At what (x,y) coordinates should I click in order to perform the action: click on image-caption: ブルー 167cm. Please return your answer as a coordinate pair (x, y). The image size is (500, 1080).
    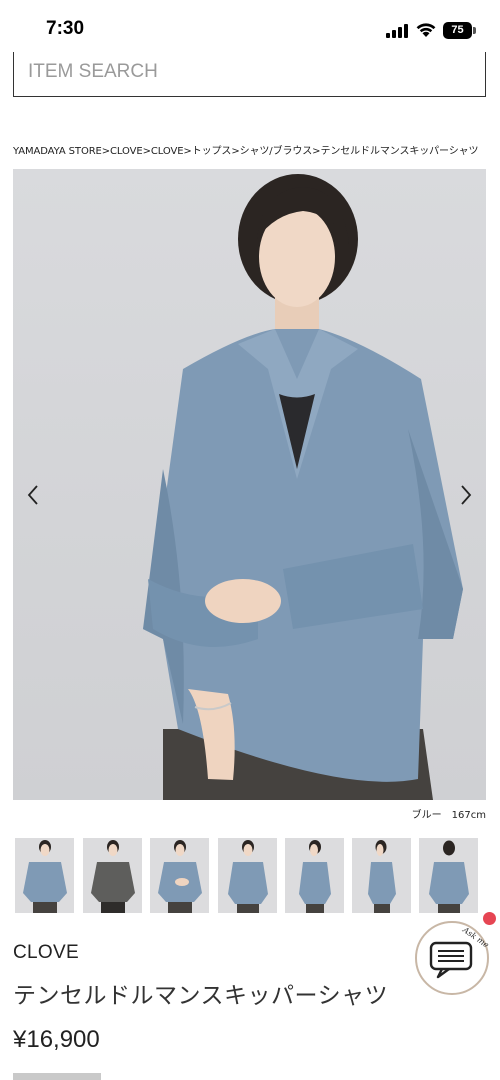
    Looking at the image, I should click on (448, 815).